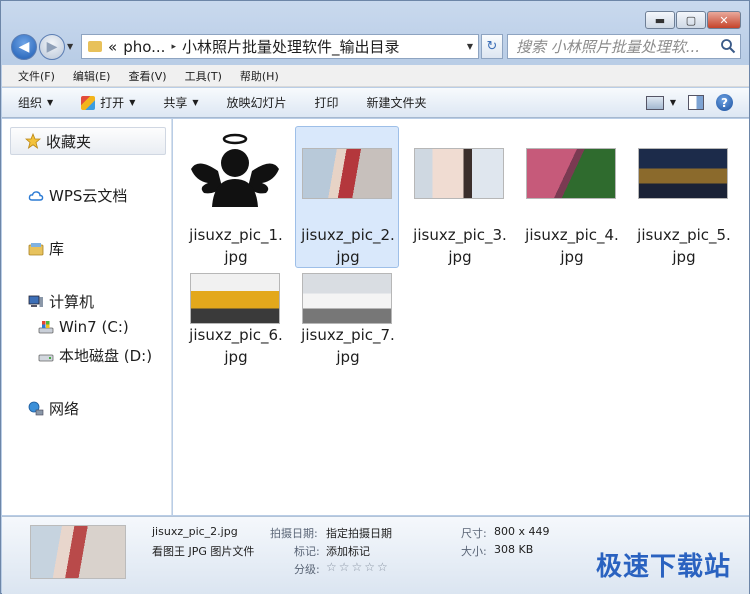 The width and height of the screenshot is (750, 594). I want to click on detail-date-key: 拍摄日期:, so click(294, 533).